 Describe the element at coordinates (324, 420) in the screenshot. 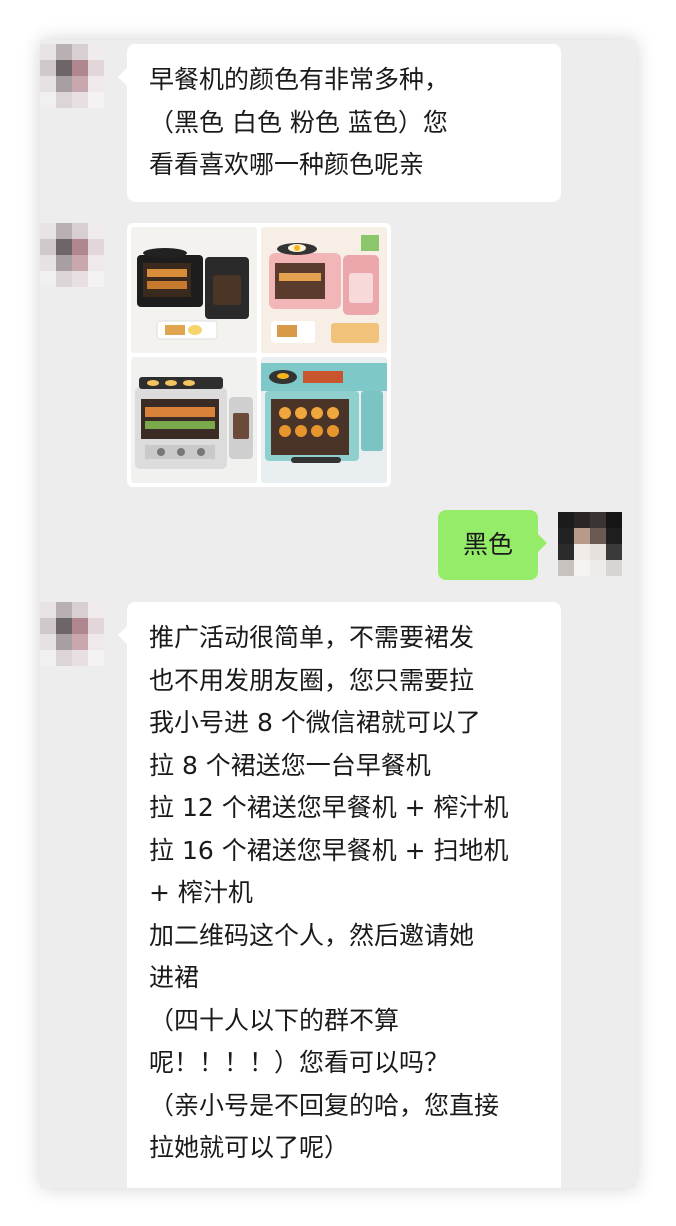

I see `blue-breakfast-machine-photo` at that location.